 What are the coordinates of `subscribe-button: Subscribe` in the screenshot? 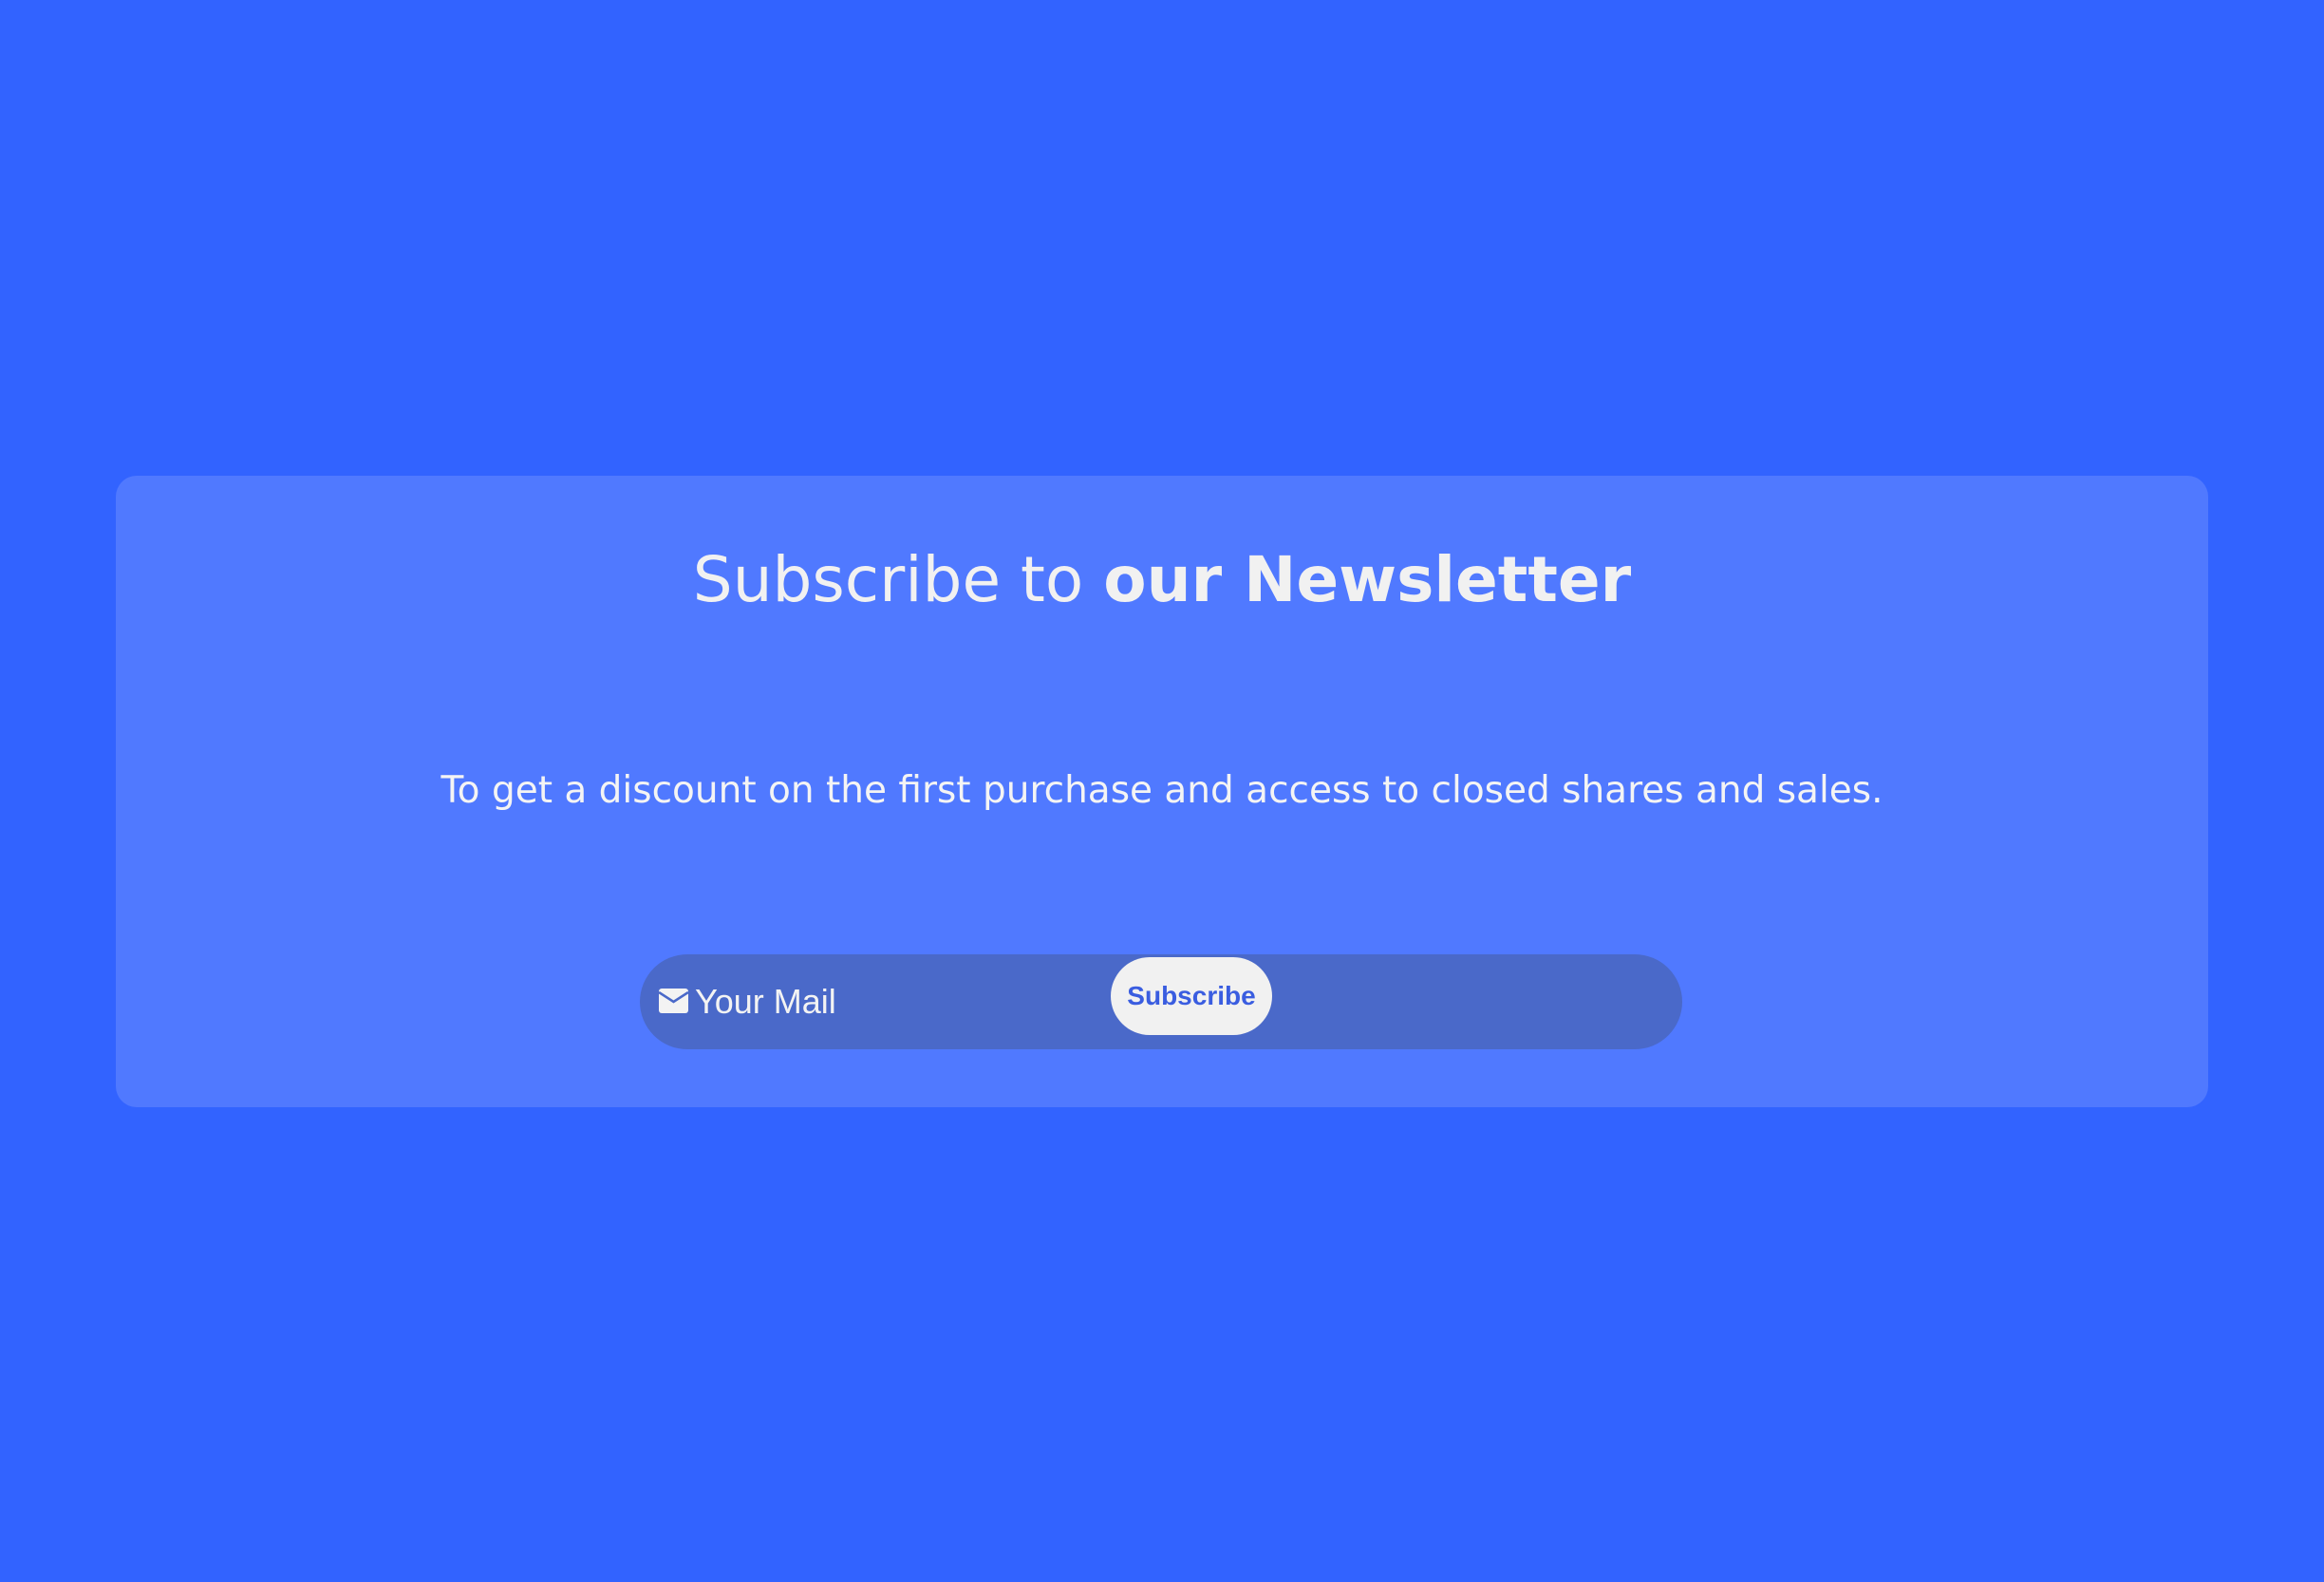 It's located at (1191, 996).